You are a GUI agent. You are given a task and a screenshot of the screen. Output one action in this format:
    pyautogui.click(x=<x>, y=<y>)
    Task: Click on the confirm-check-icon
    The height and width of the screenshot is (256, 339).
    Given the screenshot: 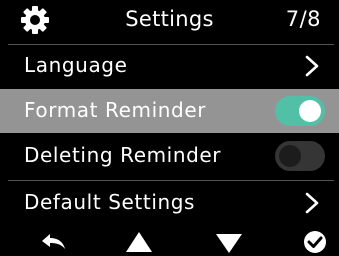 What is the action you would take?
    pyautogui.click(x=315, y=242)
    